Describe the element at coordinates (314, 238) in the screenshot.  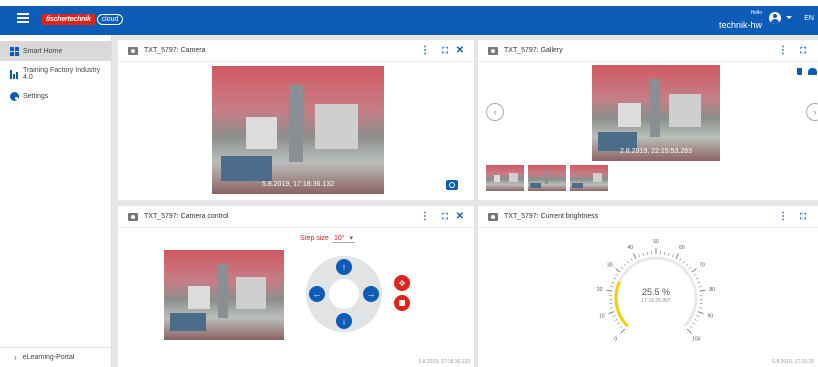
I see `step-size-label: Step size` at that location.